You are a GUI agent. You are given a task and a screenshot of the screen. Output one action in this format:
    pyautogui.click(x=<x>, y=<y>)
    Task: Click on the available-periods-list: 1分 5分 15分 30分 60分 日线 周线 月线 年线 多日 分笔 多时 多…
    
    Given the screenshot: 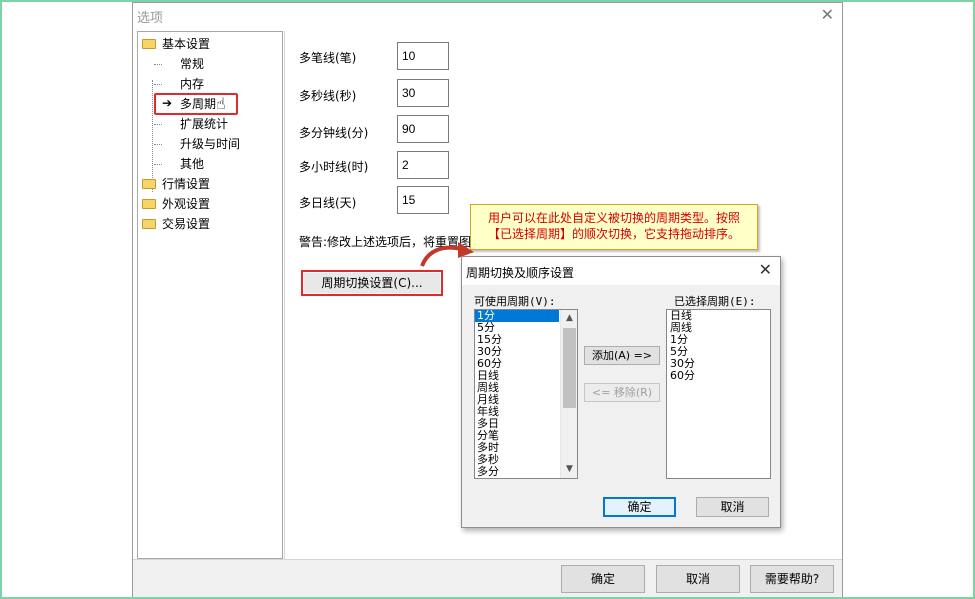 What is the action you would take?
    pyautogui.click(x=526, y=394)
    